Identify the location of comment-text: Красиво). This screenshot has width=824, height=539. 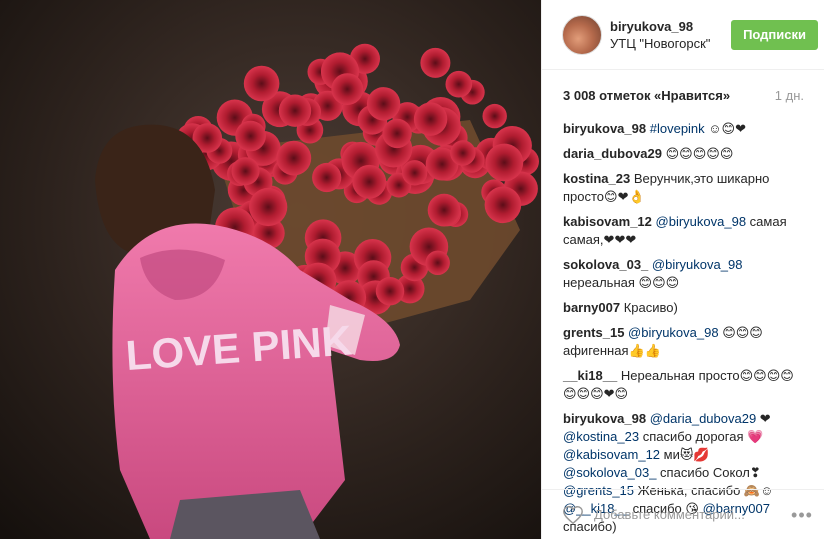
(650, 307).